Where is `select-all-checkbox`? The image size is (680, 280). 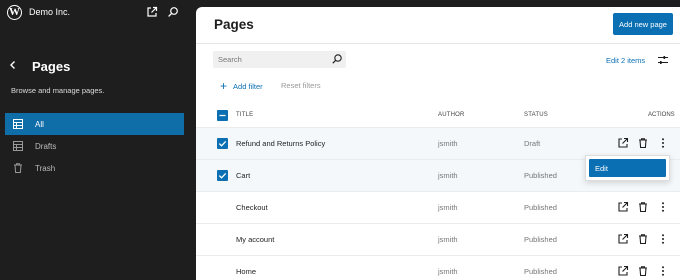 select-all-checkbox is located at coordinates (222, 115).